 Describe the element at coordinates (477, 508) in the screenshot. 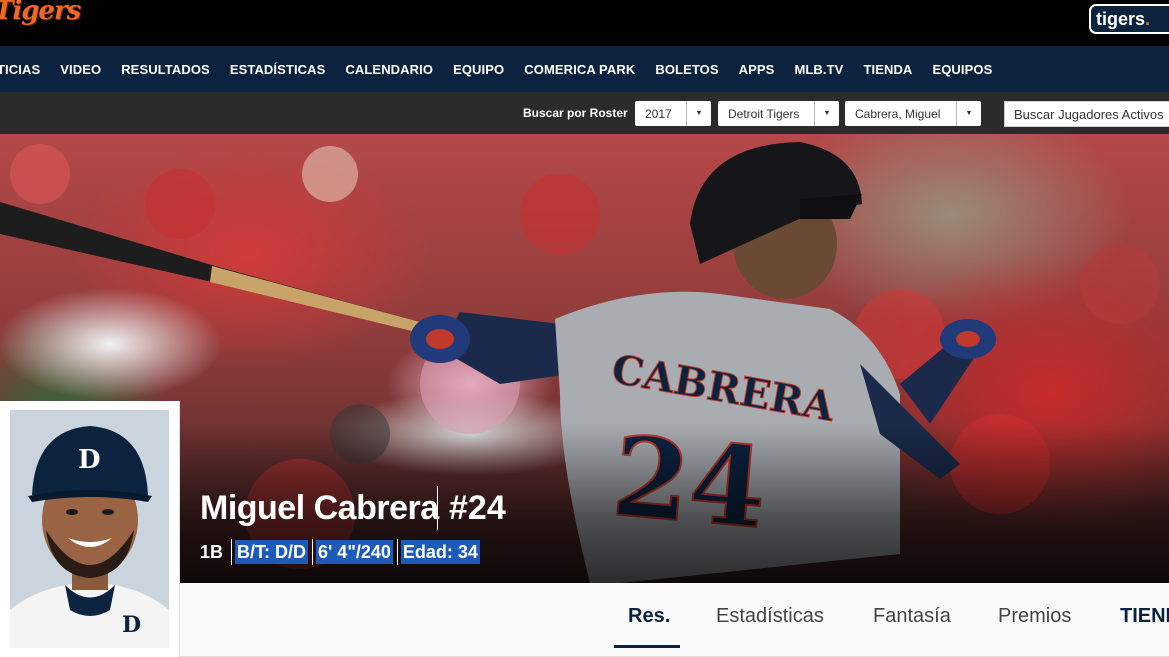

I see `player-number: #24` at that location.